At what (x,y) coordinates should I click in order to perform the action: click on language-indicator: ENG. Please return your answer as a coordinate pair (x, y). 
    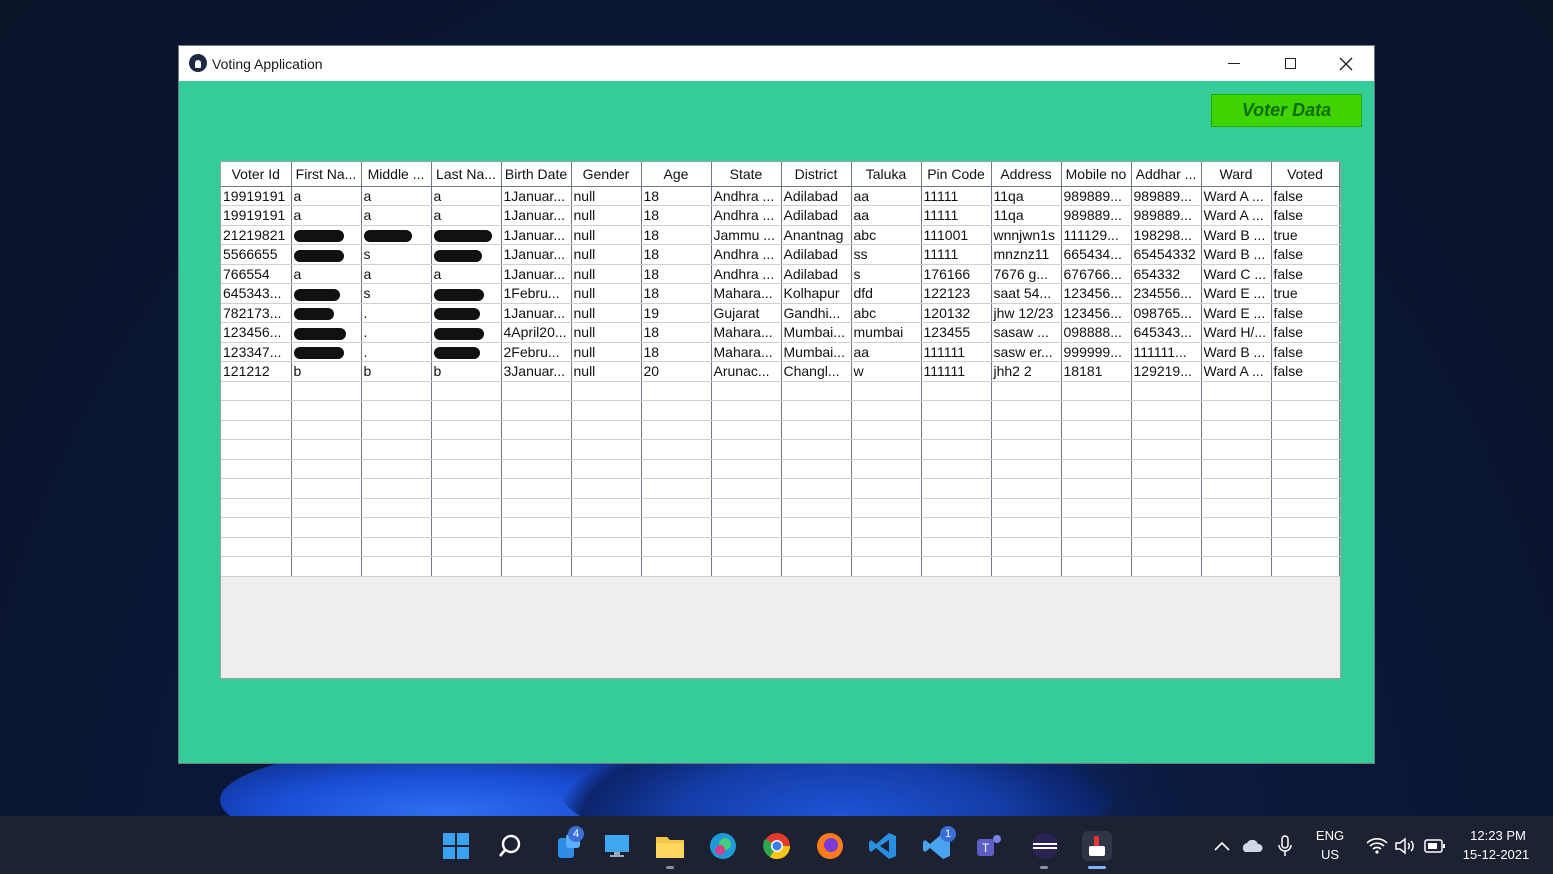
    Looking at the image, I should click on (1330, 835).